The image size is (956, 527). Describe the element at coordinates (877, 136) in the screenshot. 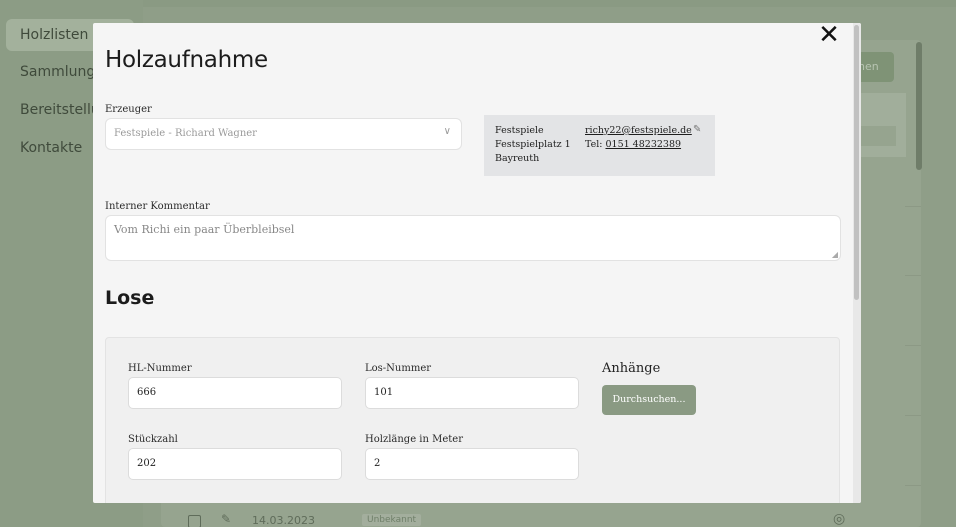

I see `filter-input` at that location.